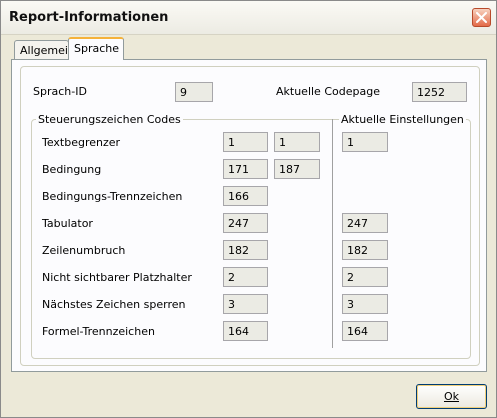  Describe the element at coordinates (297, 169) in the screenshot. I see `code2-field: 187` at that location.